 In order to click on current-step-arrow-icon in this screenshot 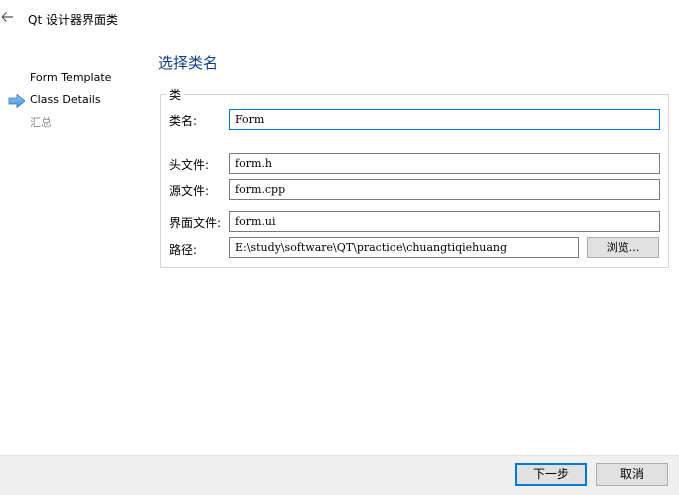, I will do `click(17, 101)`.